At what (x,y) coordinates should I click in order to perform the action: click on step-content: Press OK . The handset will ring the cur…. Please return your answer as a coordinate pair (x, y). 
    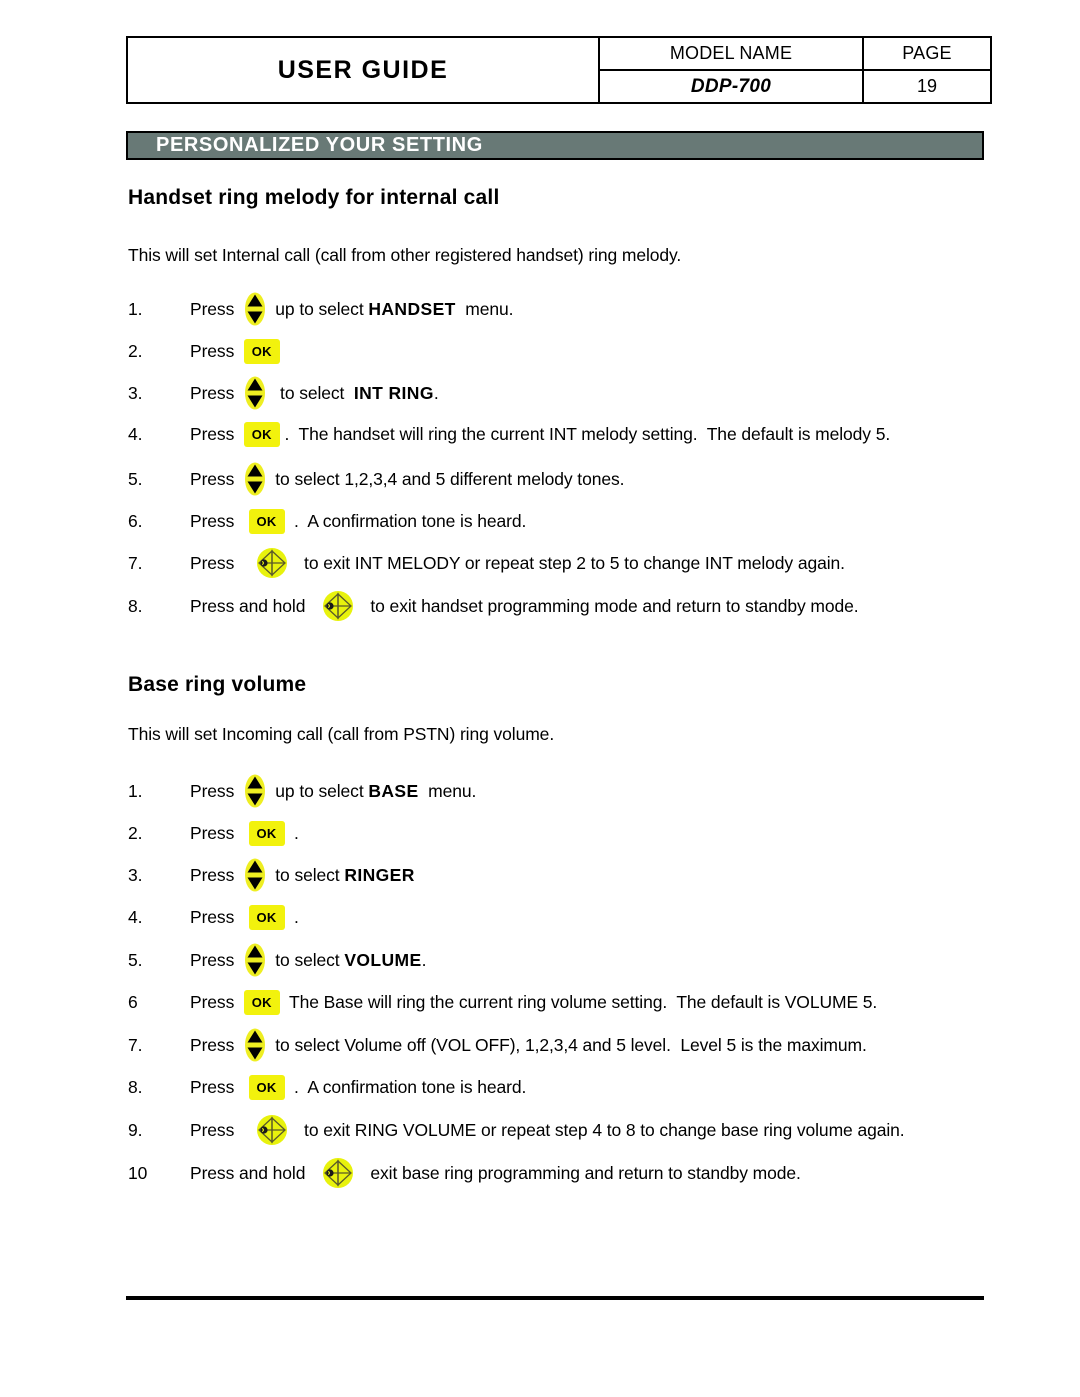
    Looking at the image, I should click on (540, 434).